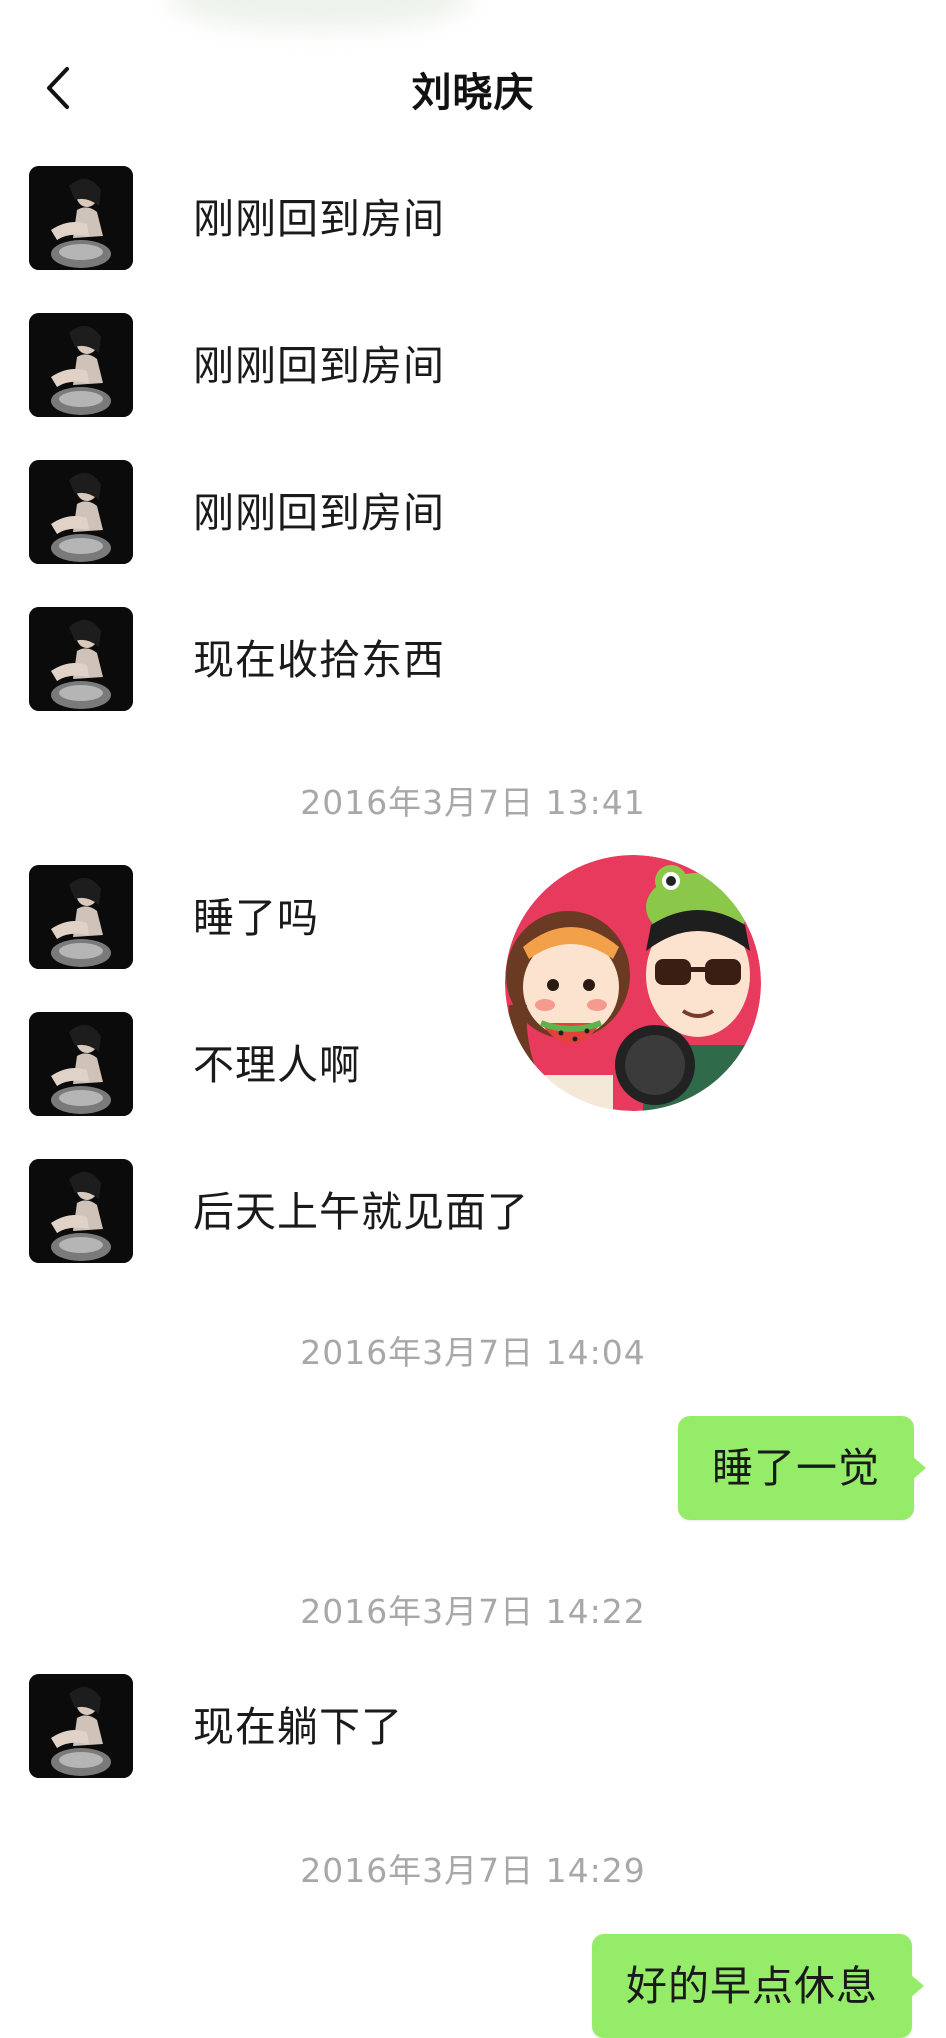  What do you see at coordinates (473, 802) in the screenshot?
I see `timestamp: 2016年3月7日 13:41` at bounding box center [473, 802].